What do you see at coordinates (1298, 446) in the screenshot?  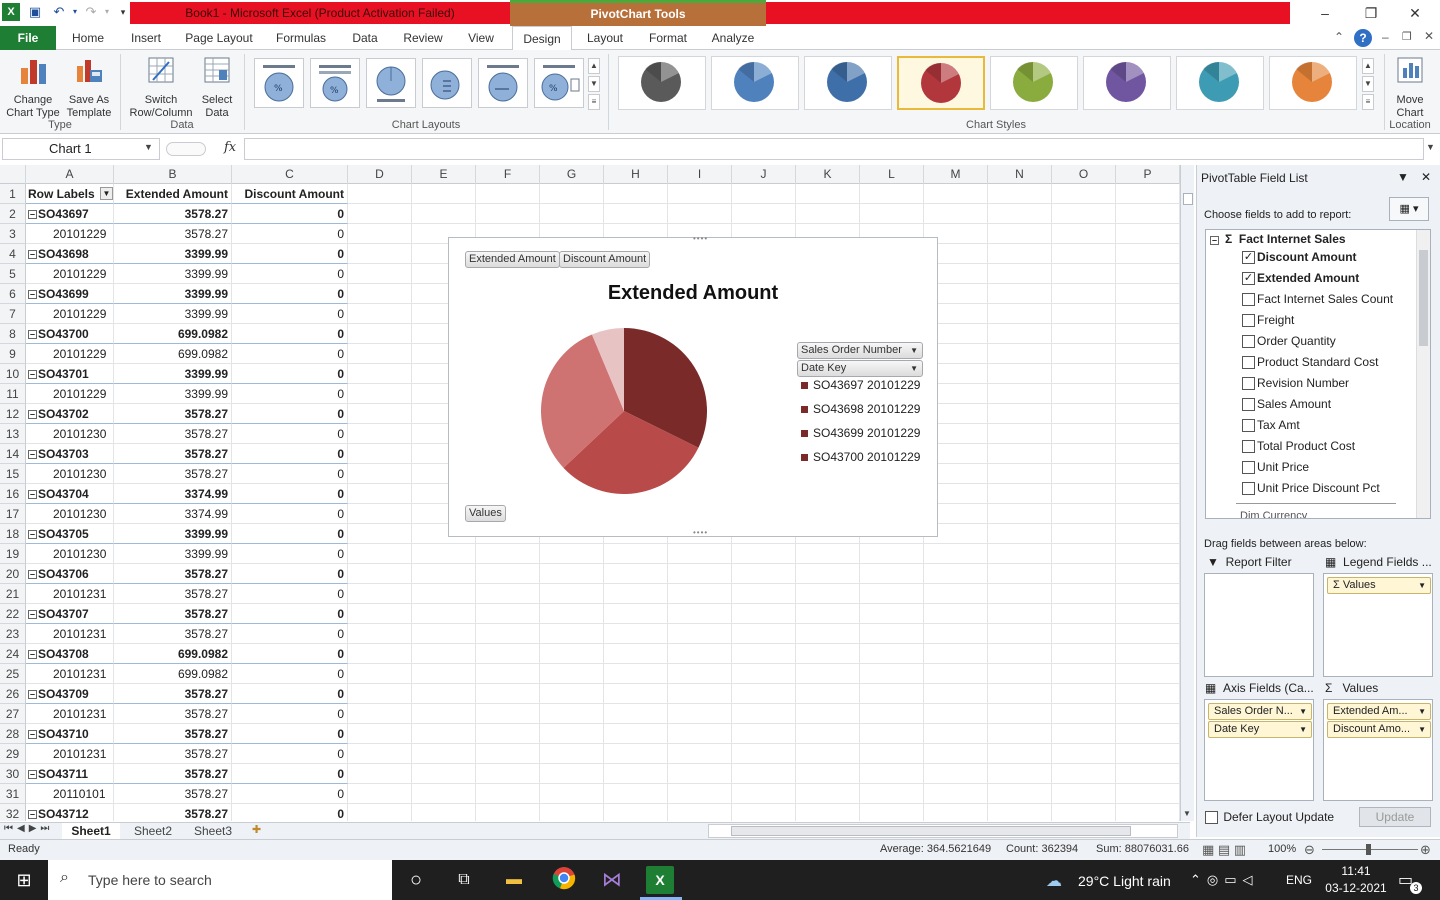 I see `field-item: Total Product Cost` at bounding box center [1298, 446].